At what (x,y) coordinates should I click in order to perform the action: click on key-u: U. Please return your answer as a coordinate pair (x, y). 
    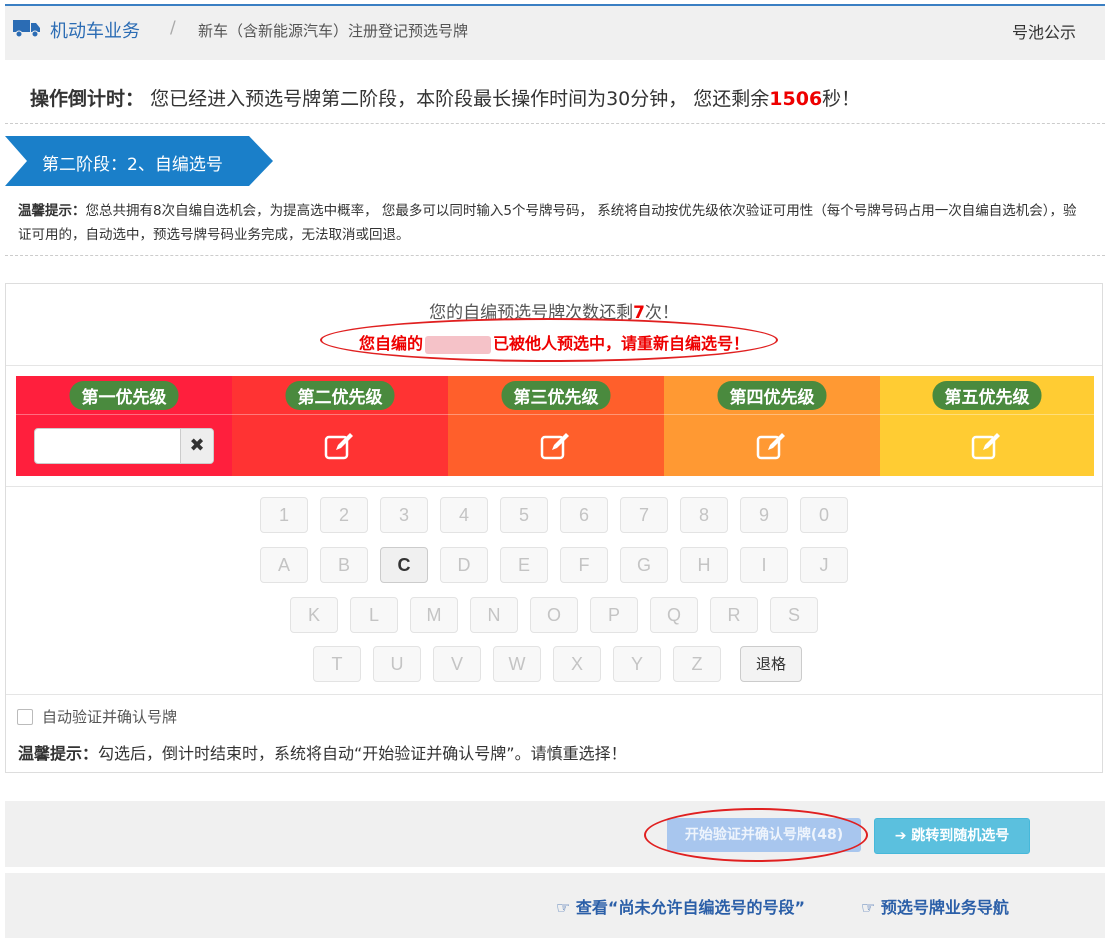
    Looking at the image, I should click on (397, 664).